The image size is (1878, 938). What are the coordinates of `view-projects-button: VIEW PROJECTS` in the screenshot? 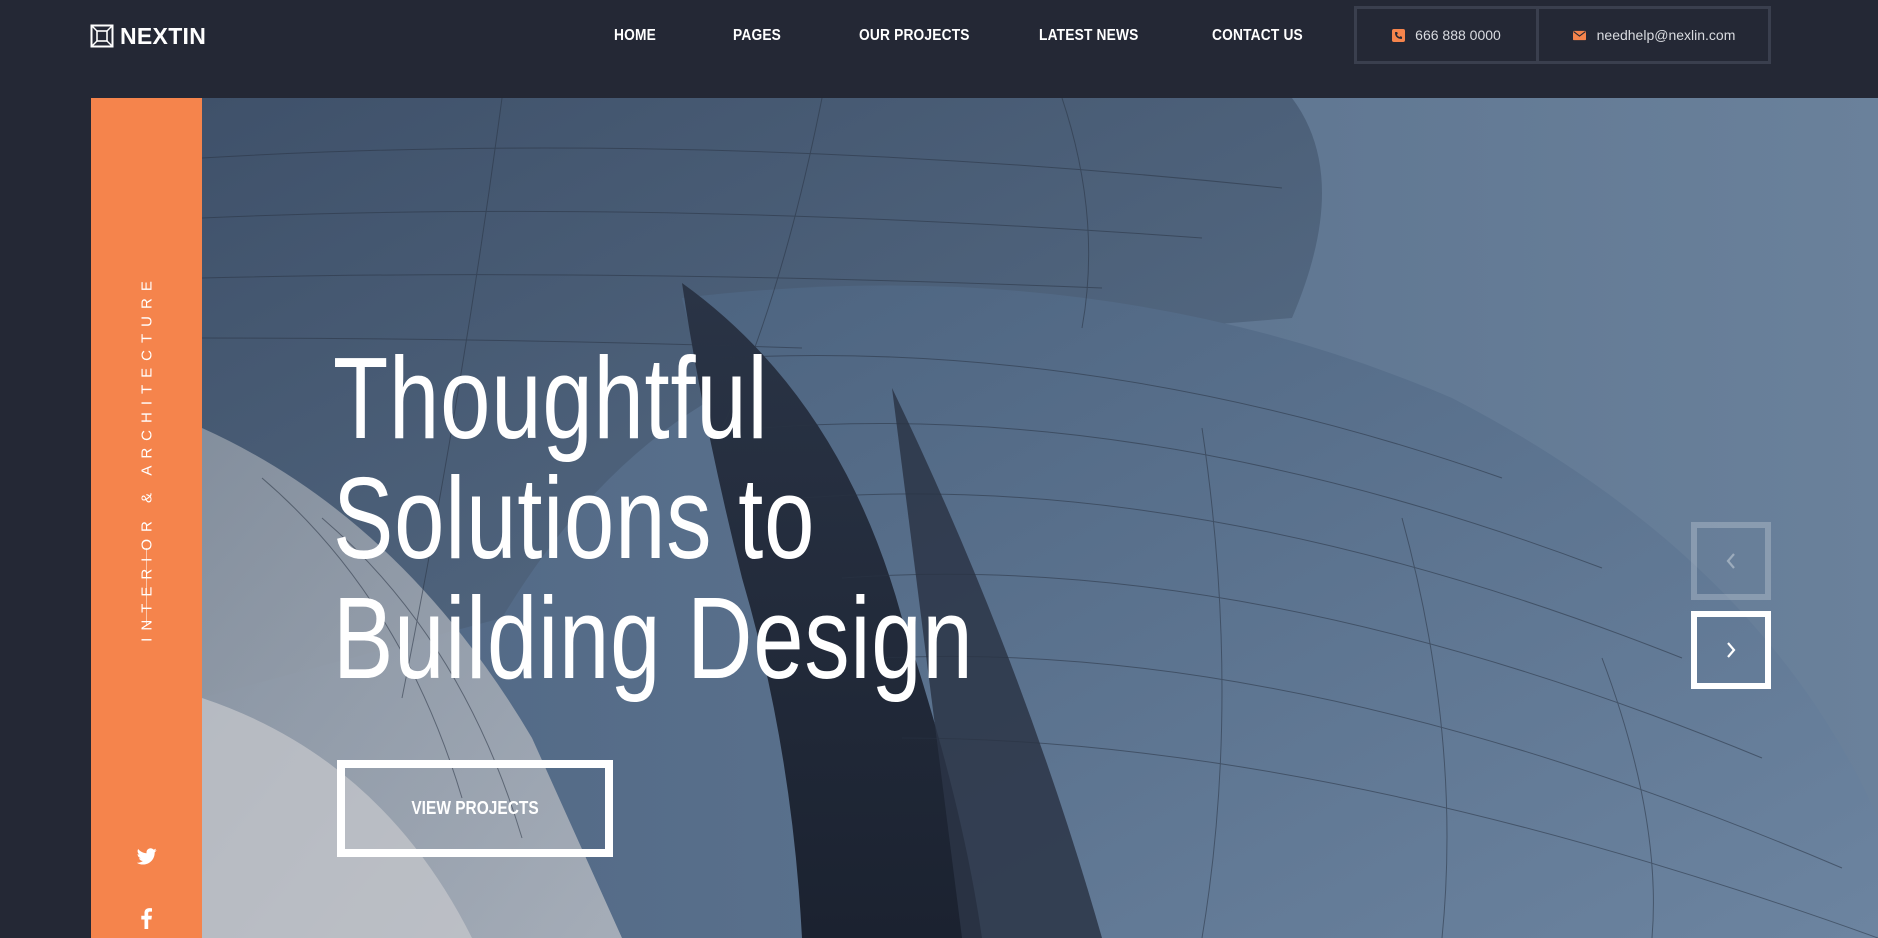 It's located at (475, 808).